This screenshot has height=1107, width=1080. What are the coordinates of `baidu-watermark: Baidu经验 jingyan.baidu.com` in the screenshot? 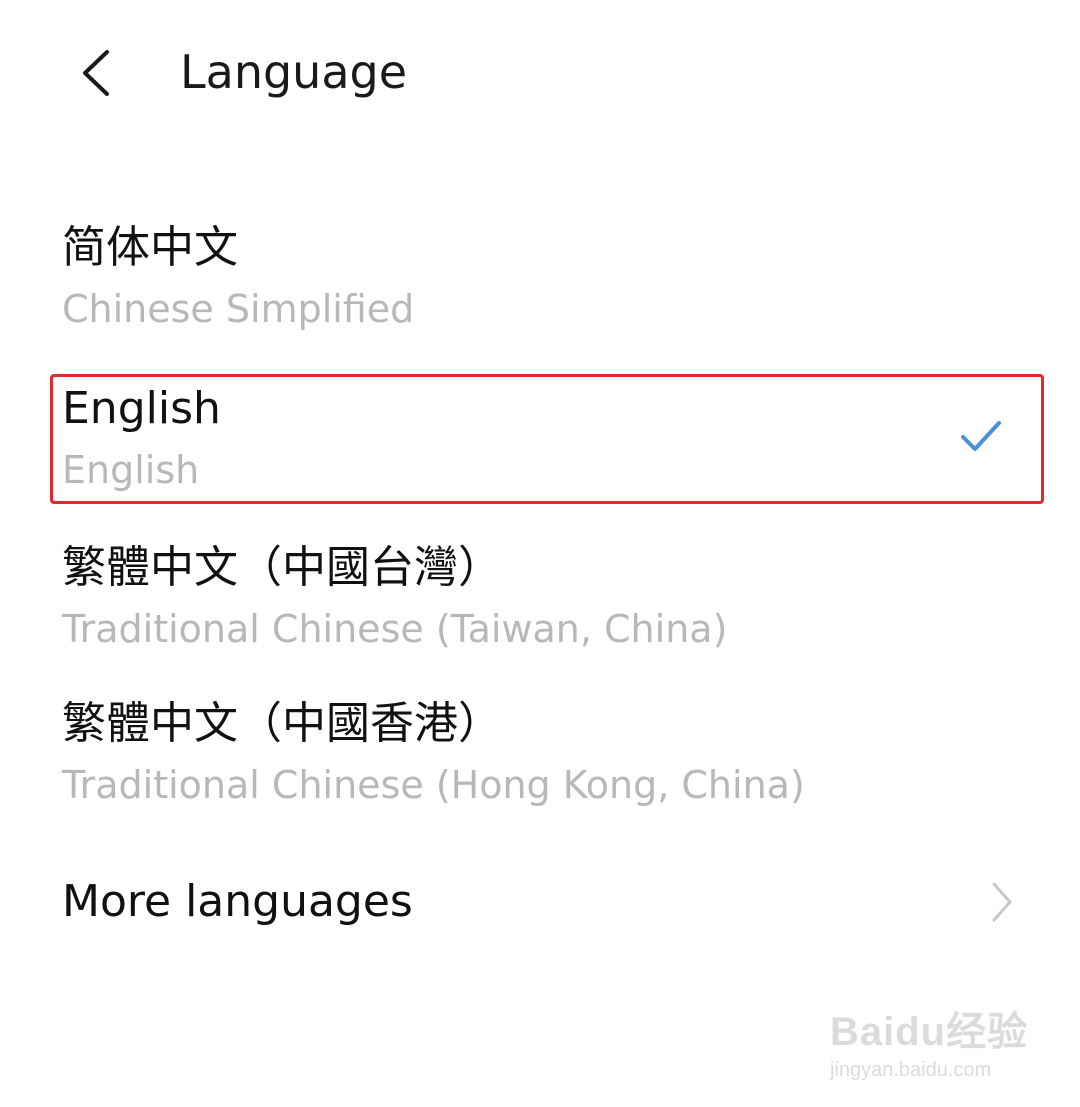 It's located at (931, 1040).